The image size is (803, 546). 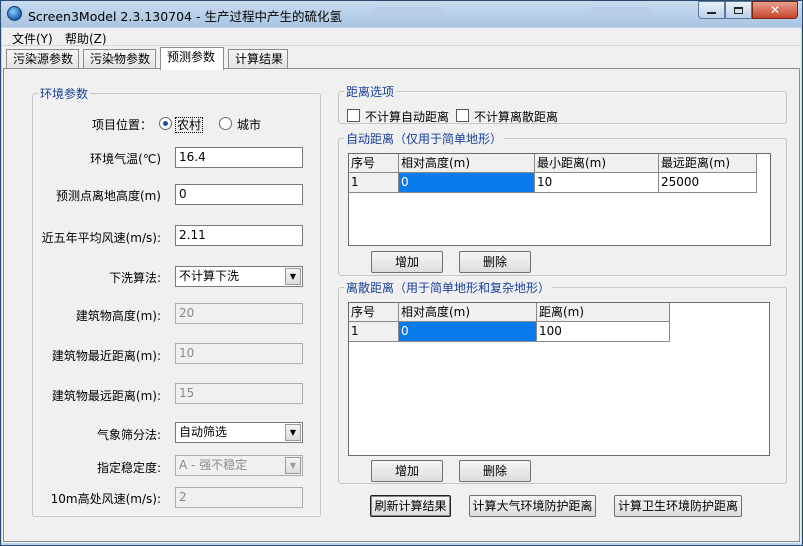 What do you see at coordinates (532, 506) in the screenshot?
I see `atmos-protection-distance-button: 计算大气环境防护距离` at bounding box center [532, 506].